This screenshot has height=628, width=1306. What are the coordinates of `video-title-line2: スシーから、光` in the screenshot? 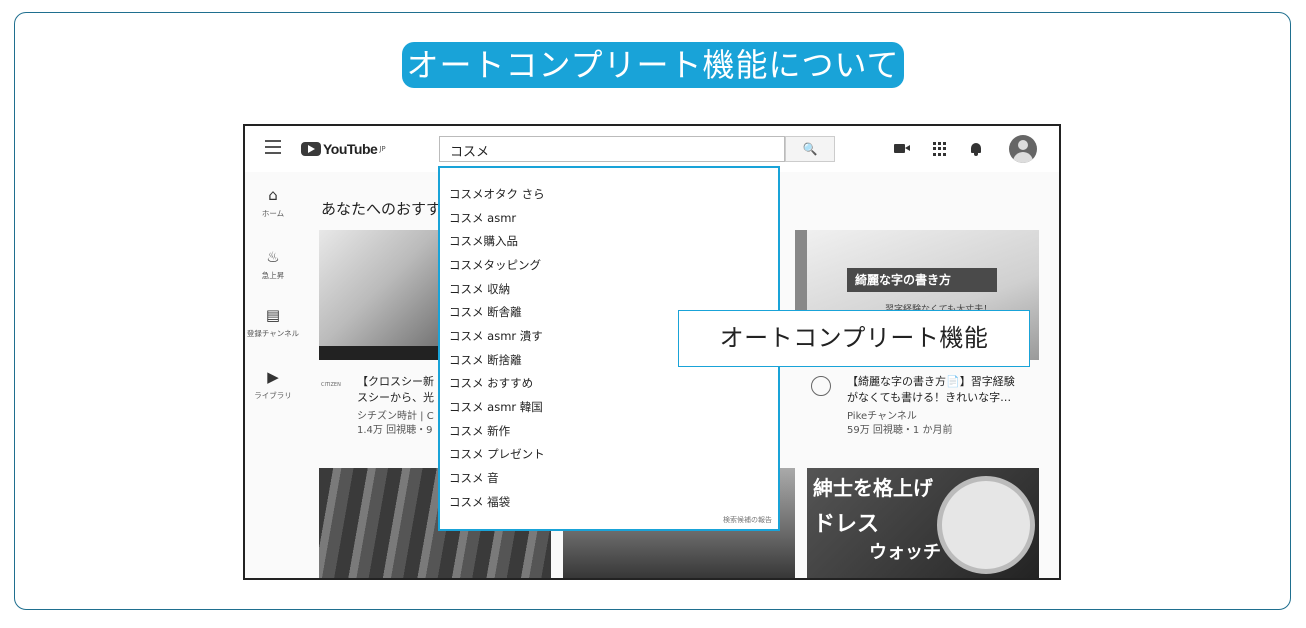 It's located at (395, 398).